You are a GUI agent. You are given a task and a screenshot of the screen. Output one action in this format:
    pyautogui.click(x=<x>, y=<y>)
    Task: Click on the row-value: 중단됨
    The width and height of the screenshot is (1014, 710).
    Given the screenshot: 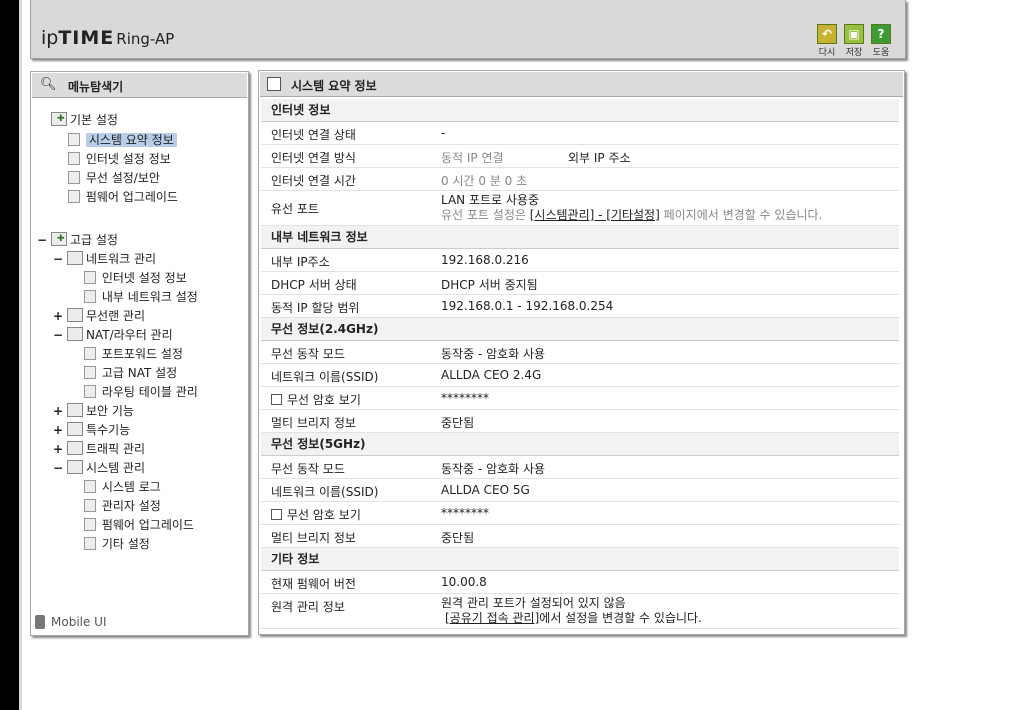 What is the action you would take?
    pyautogui.click(x=458, y=538)
    